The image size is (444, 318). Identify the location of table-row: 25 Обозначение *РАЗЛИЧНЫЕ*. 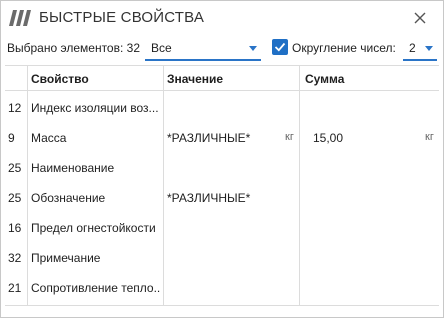
(222, 196).